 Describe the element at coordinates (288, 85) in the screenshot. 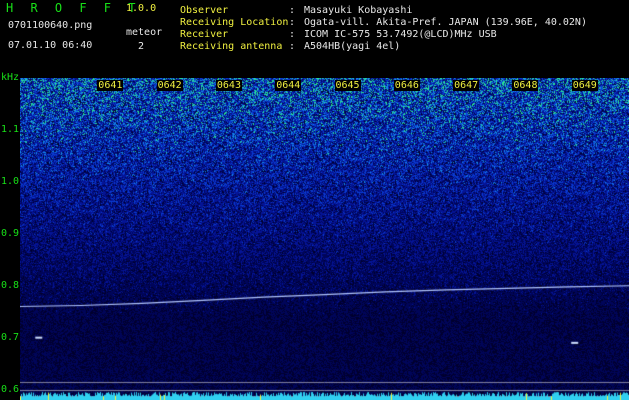

I see `time-label: 0644` at that location.